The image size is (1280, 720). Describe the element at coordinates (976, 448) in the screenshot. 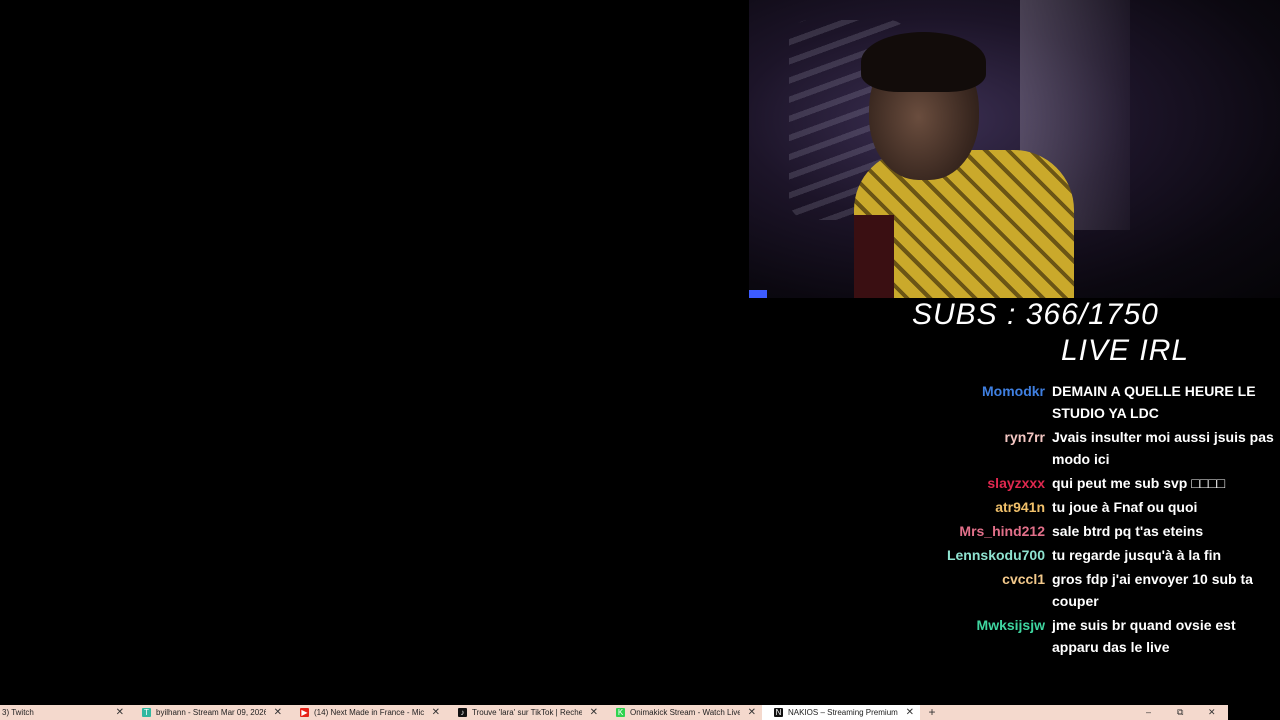

I see `chat-username: ryn7rr` at that location.